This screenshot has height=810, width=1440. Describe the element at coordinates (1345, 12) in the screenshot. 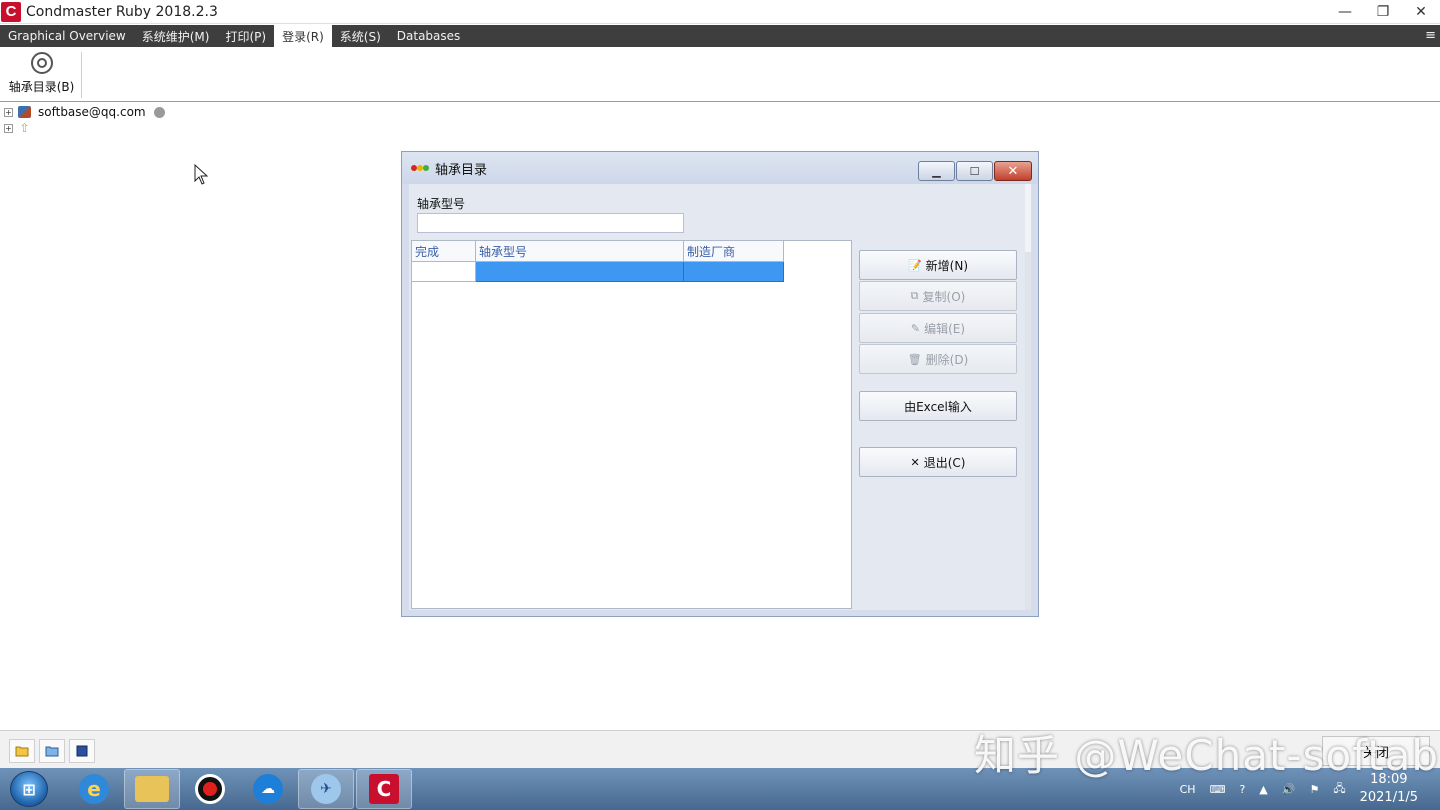

I see `minimize-button: —` at that location.